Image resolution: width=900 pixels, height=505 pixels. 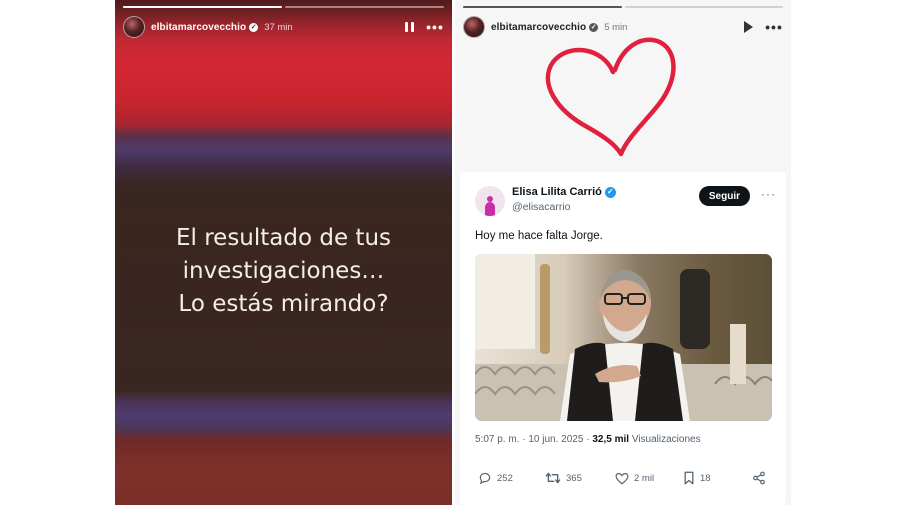 I want to click on tweet-photo, so click(x=623, y=337).